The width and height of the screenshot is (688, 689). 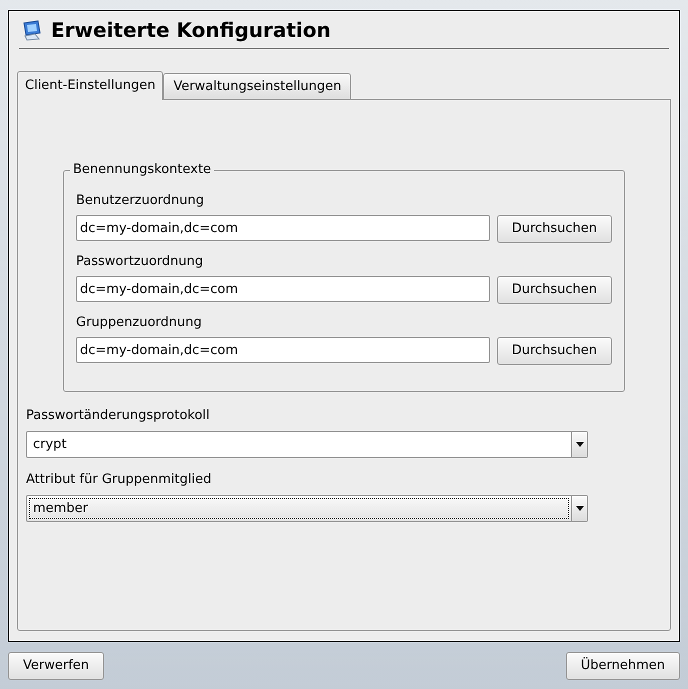 I want to click on dropdown: crypt, so click(x=307, y=444).